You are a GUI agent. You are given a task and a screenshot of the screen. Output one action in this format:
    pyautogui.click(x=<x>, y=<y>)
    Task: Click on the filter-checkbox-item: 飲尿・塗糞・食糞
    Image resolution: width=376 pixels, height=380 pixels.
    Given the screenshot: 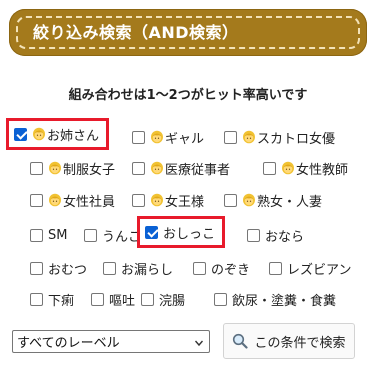 What is the action you would take?
    pyautogui.click(x=275, y=299)
    